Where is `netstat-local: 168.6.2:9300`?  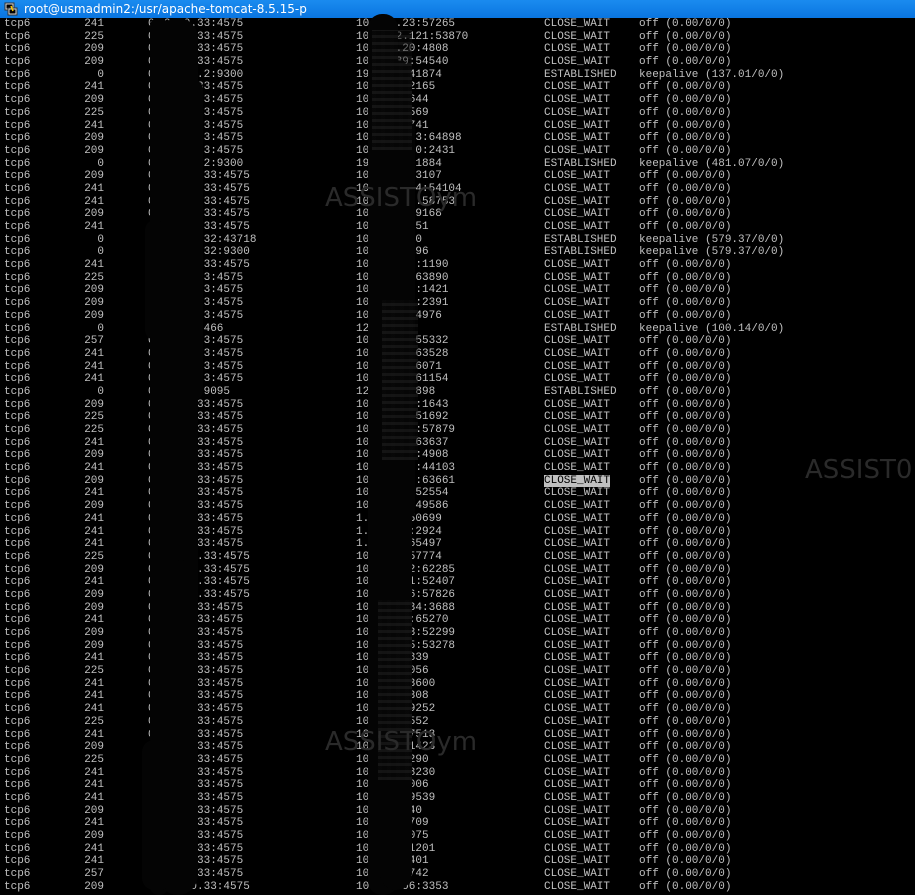 netstat-local: 168.6.2:9300 is located at coordinates (204, 74).